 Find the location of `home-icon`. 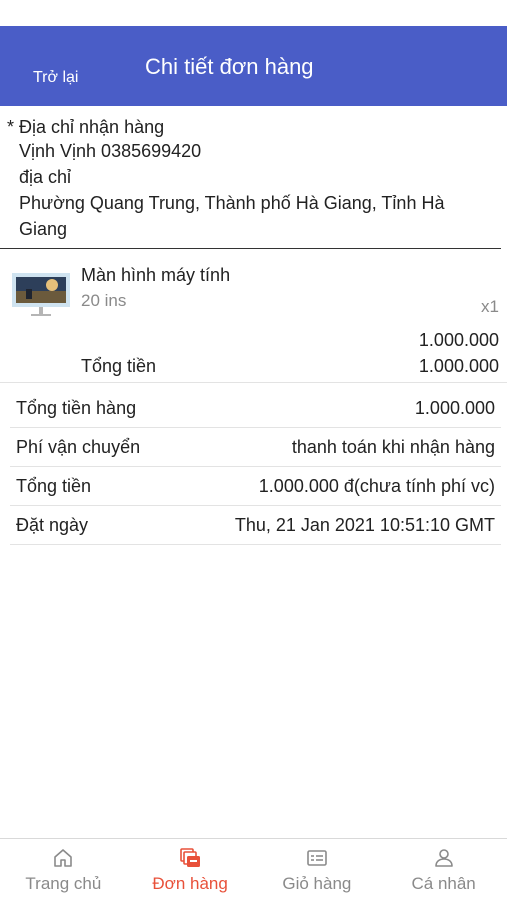

home-icon is located at coordinates (63, 858).